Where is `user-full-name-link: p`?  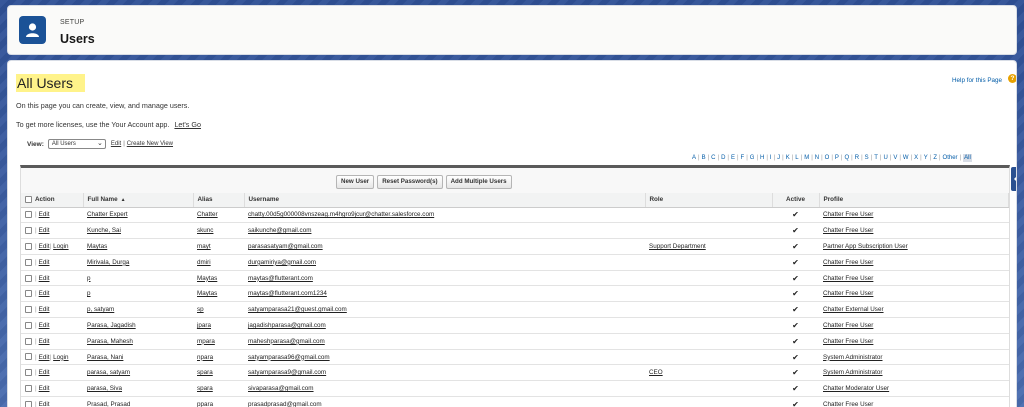
user-full-name-link: p is located at coordinates (89, 278).